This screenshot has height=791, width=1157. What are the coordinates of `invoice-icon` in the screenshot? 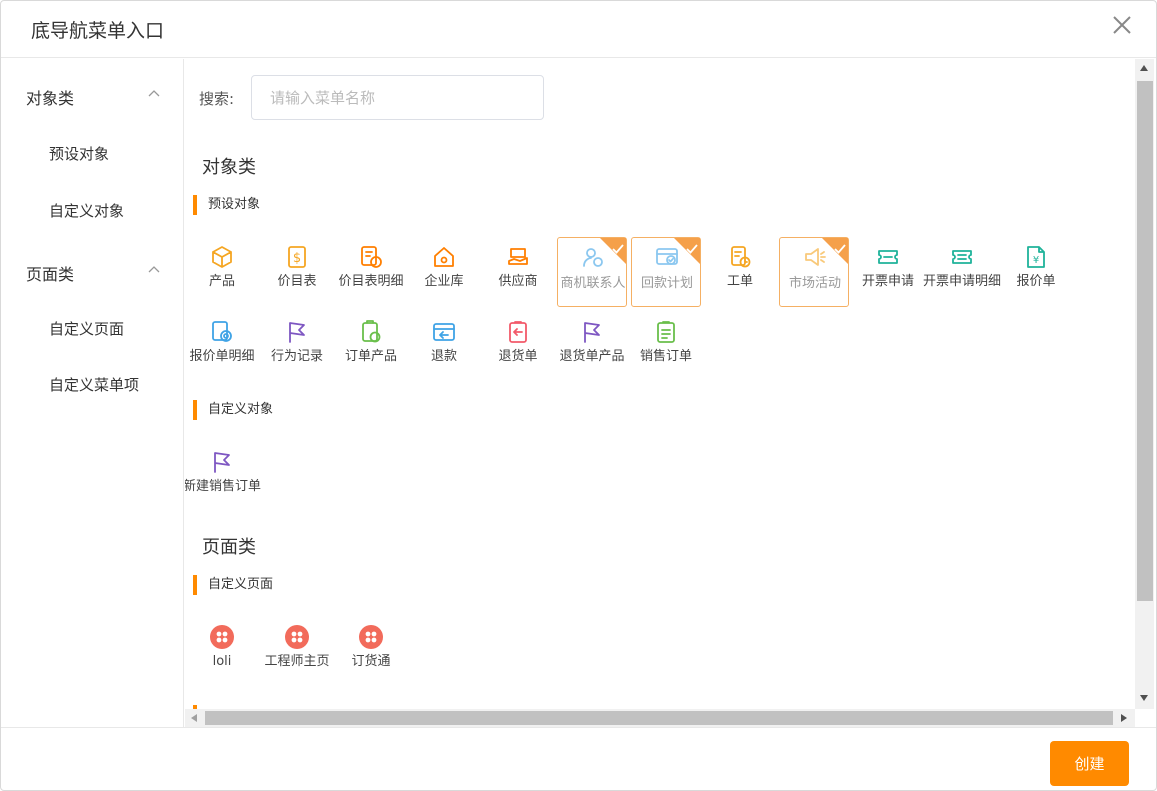 It's located at (888, 257).